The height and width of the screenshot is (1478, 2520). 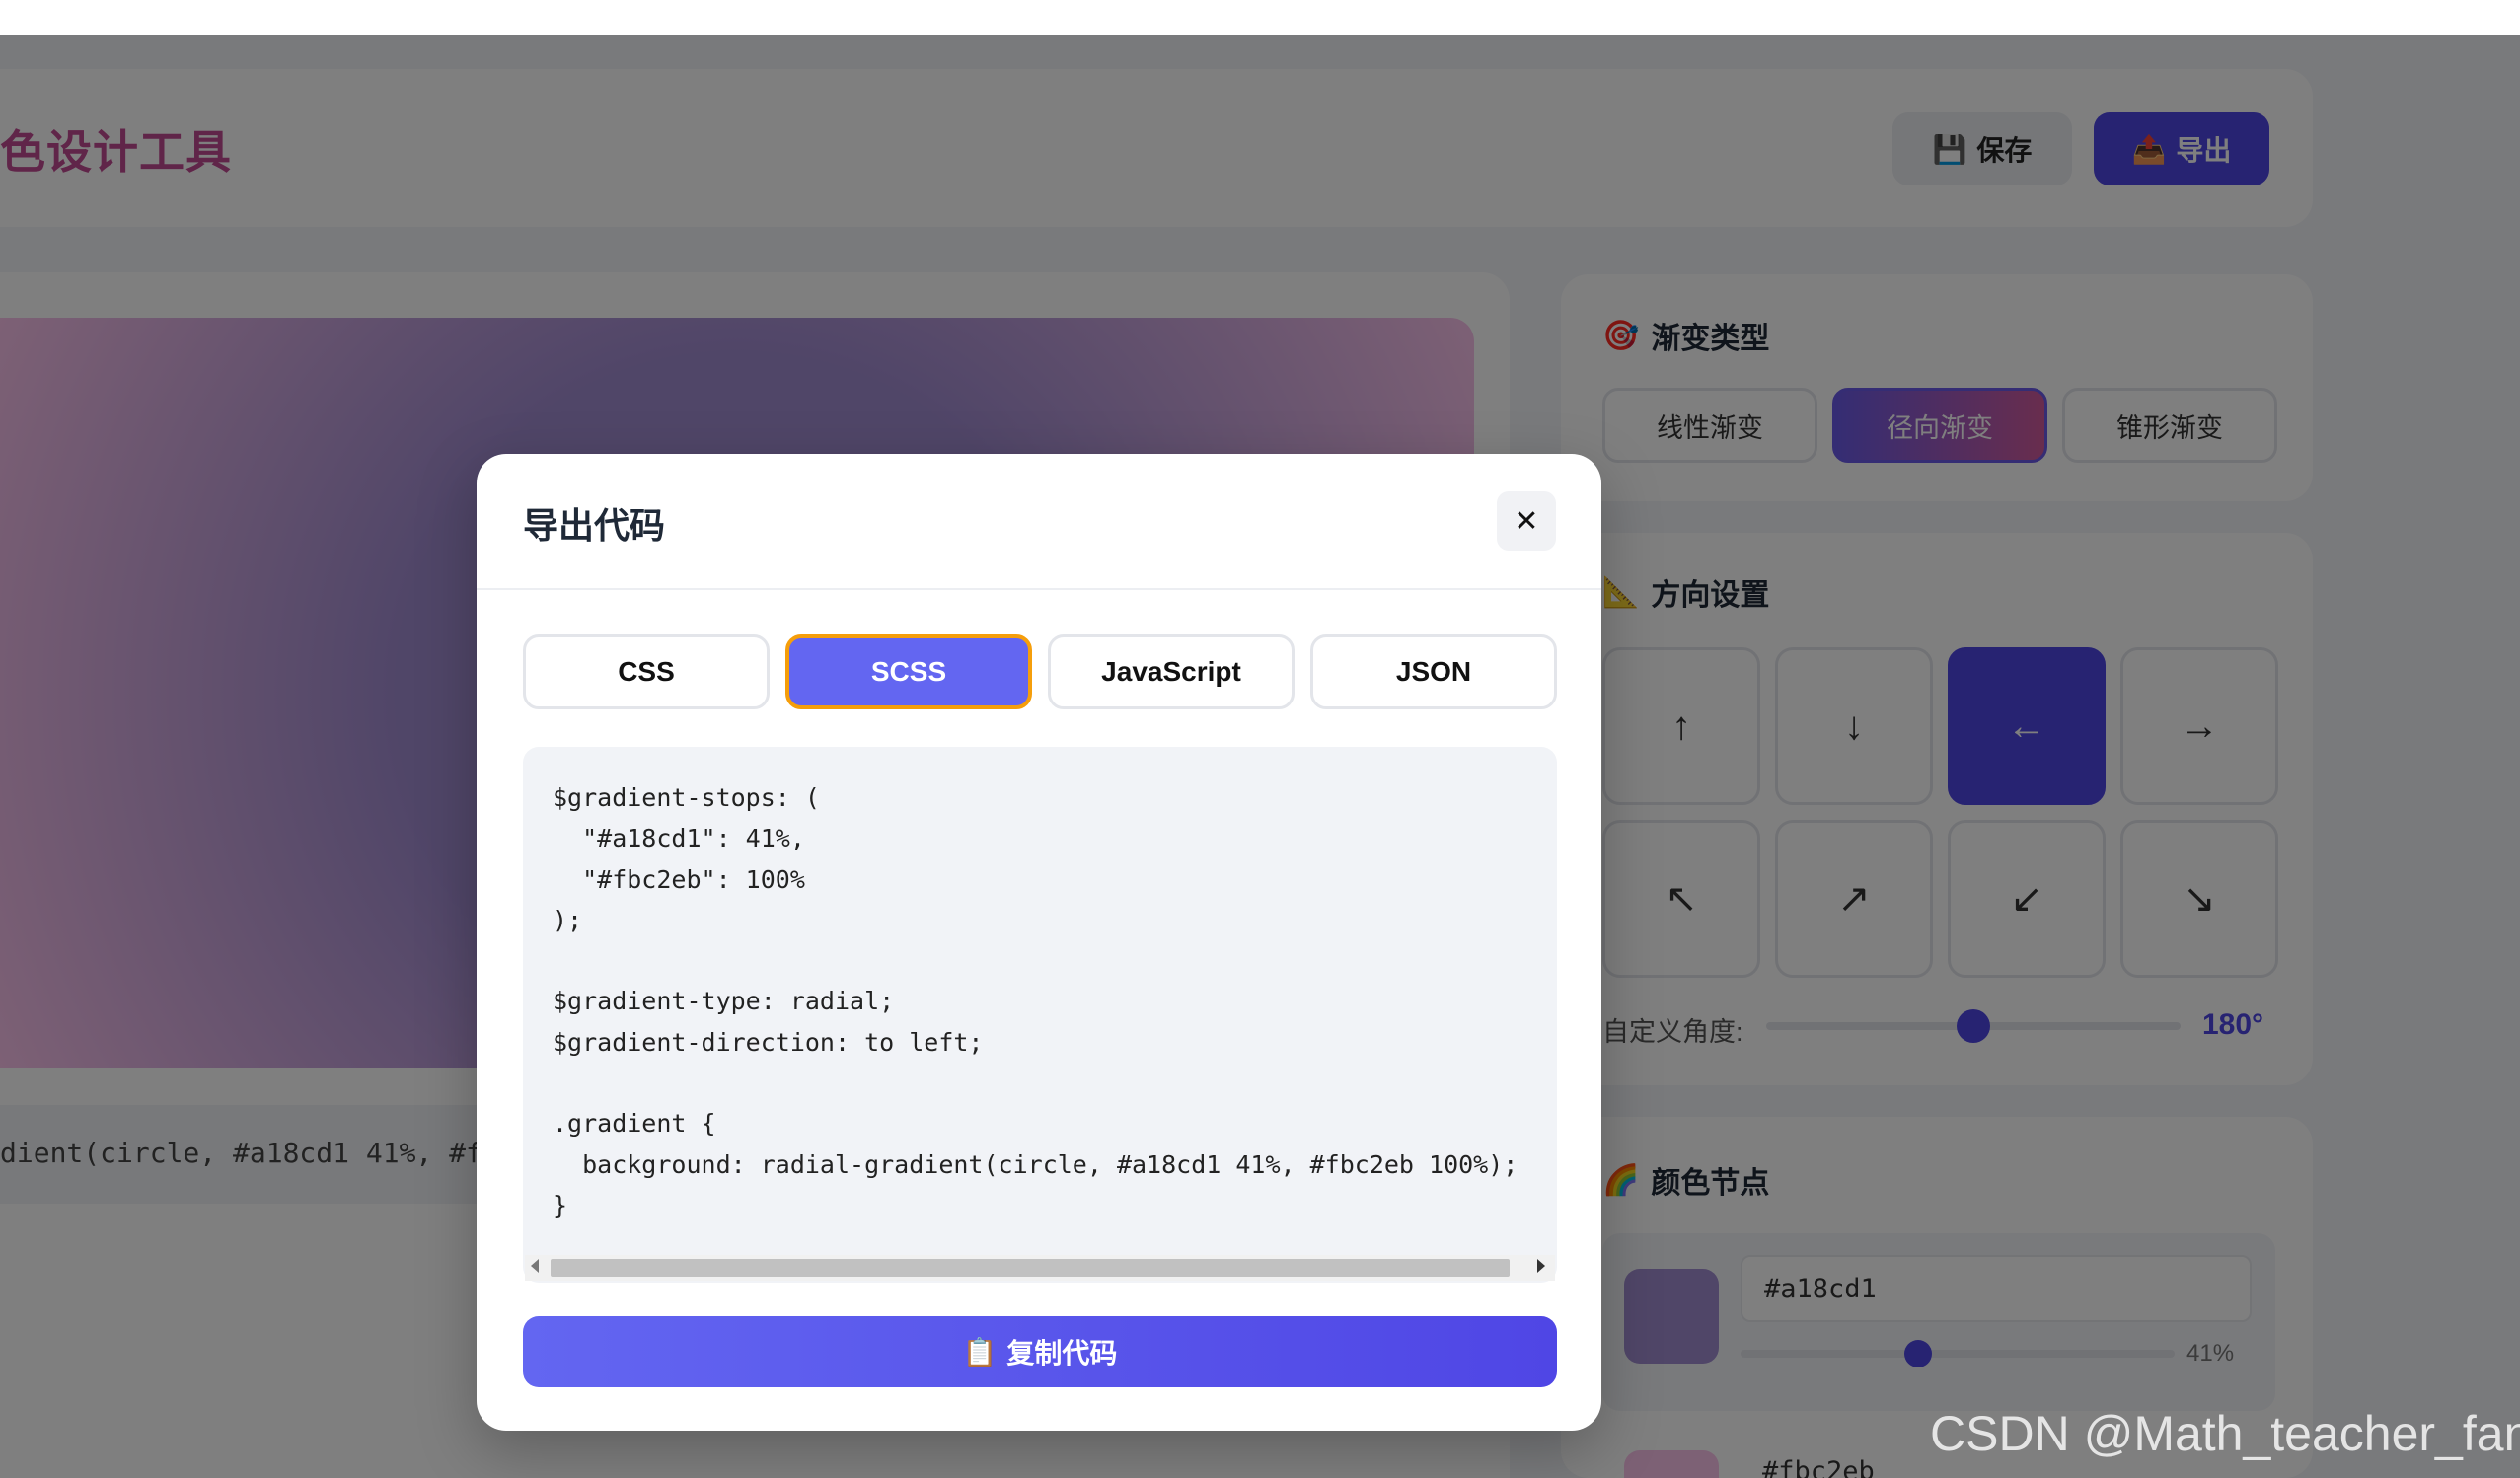 I want to click on scroll-right-arrow-icon, so click(x=1541, y=1266).